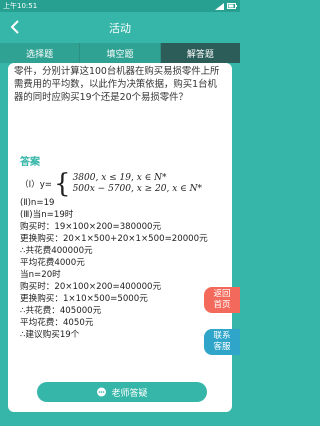 The height and width of the screenshot is (426, 320). I want to click on status-bar: 上午10:51, so click(120, 6).